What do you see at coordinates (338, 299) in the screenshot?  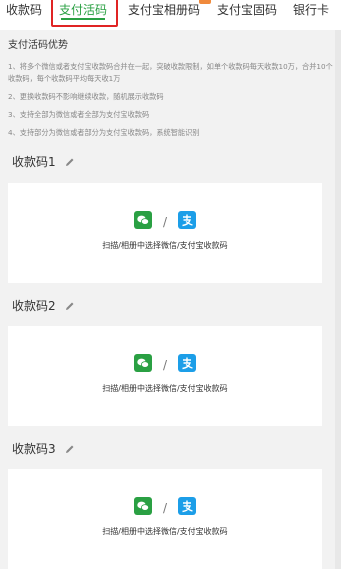 I see `scrollbar` at bounding box center [338, 299].